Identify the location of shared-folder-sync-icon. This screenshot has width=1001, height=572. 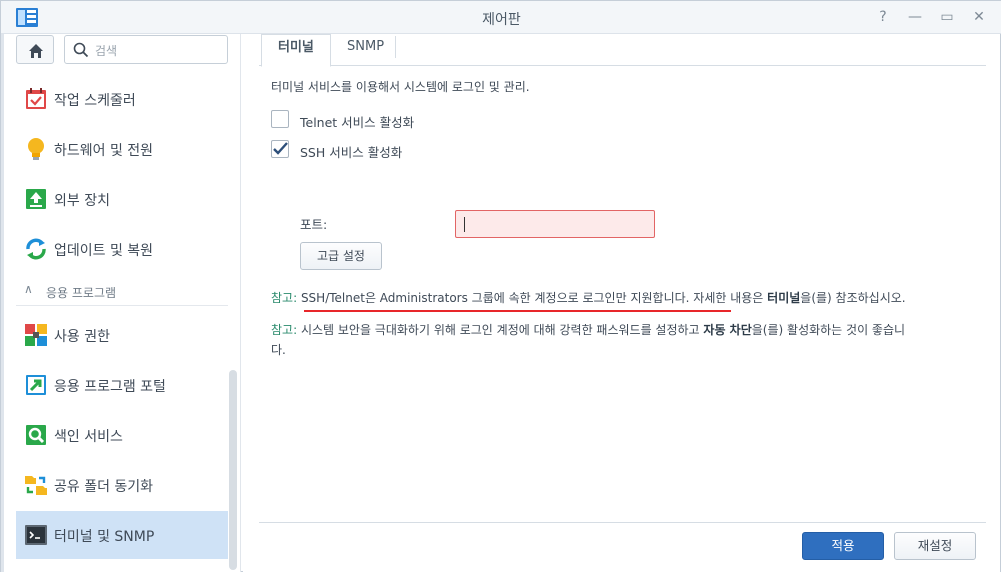
(36, 485).